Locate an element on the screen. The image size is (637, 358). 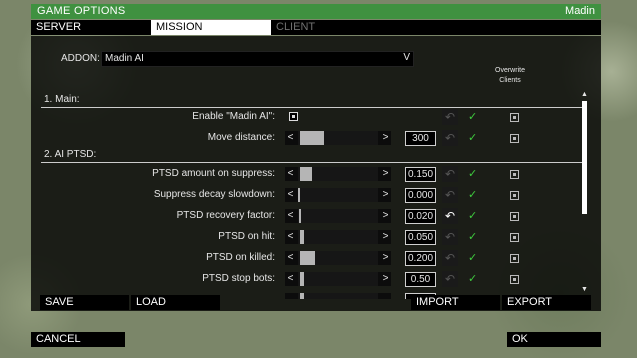
enable-checkbox is located at coordinates (293, 116).